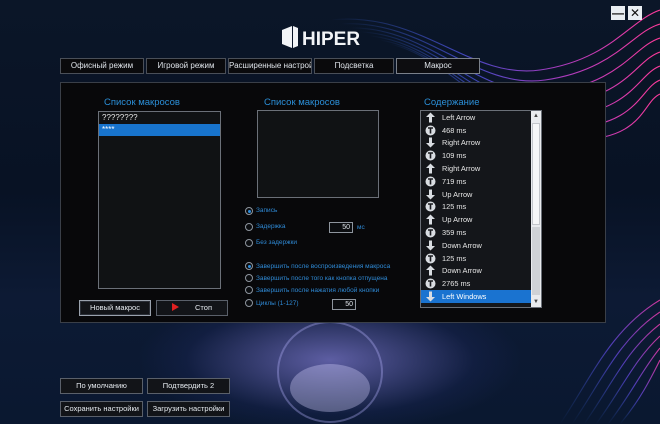  Describe the element at coordinates (454, 181) in the screenshot. I see `content-row-text: 719 ms` at that location.